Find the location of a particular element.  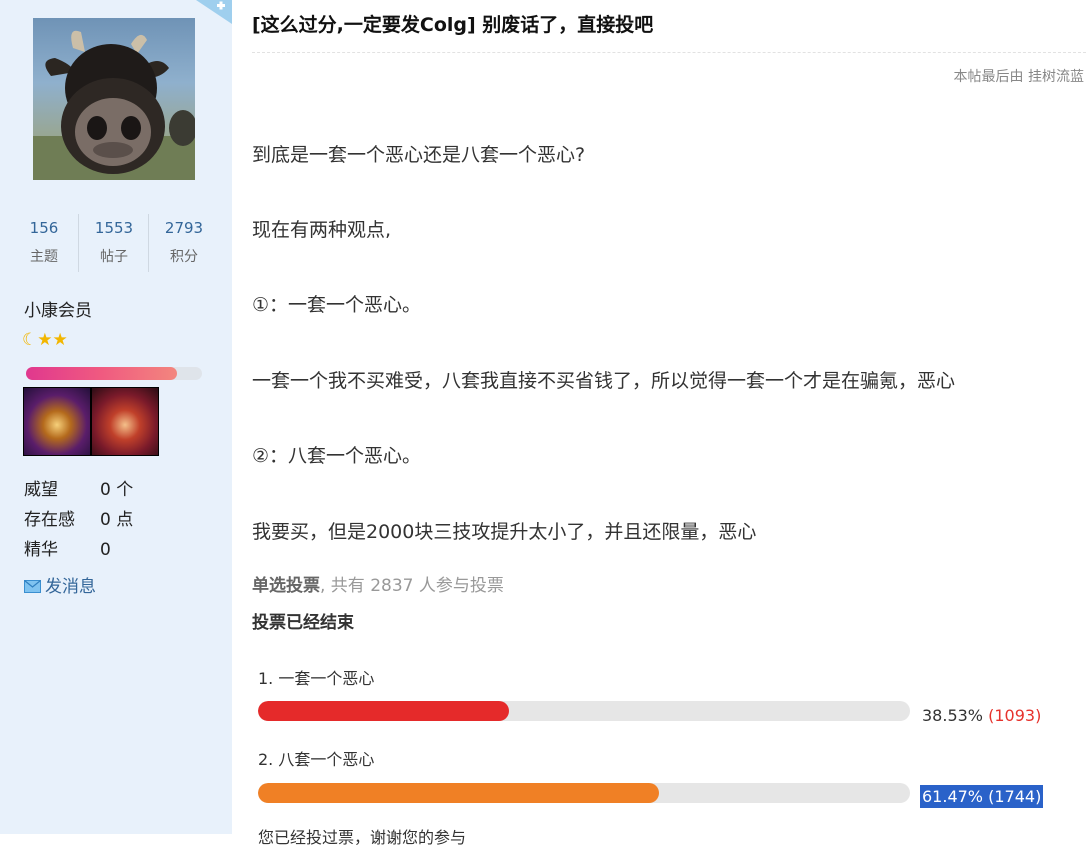

stat-posts: 1553 帖子 is located at coordinates (114, 243).